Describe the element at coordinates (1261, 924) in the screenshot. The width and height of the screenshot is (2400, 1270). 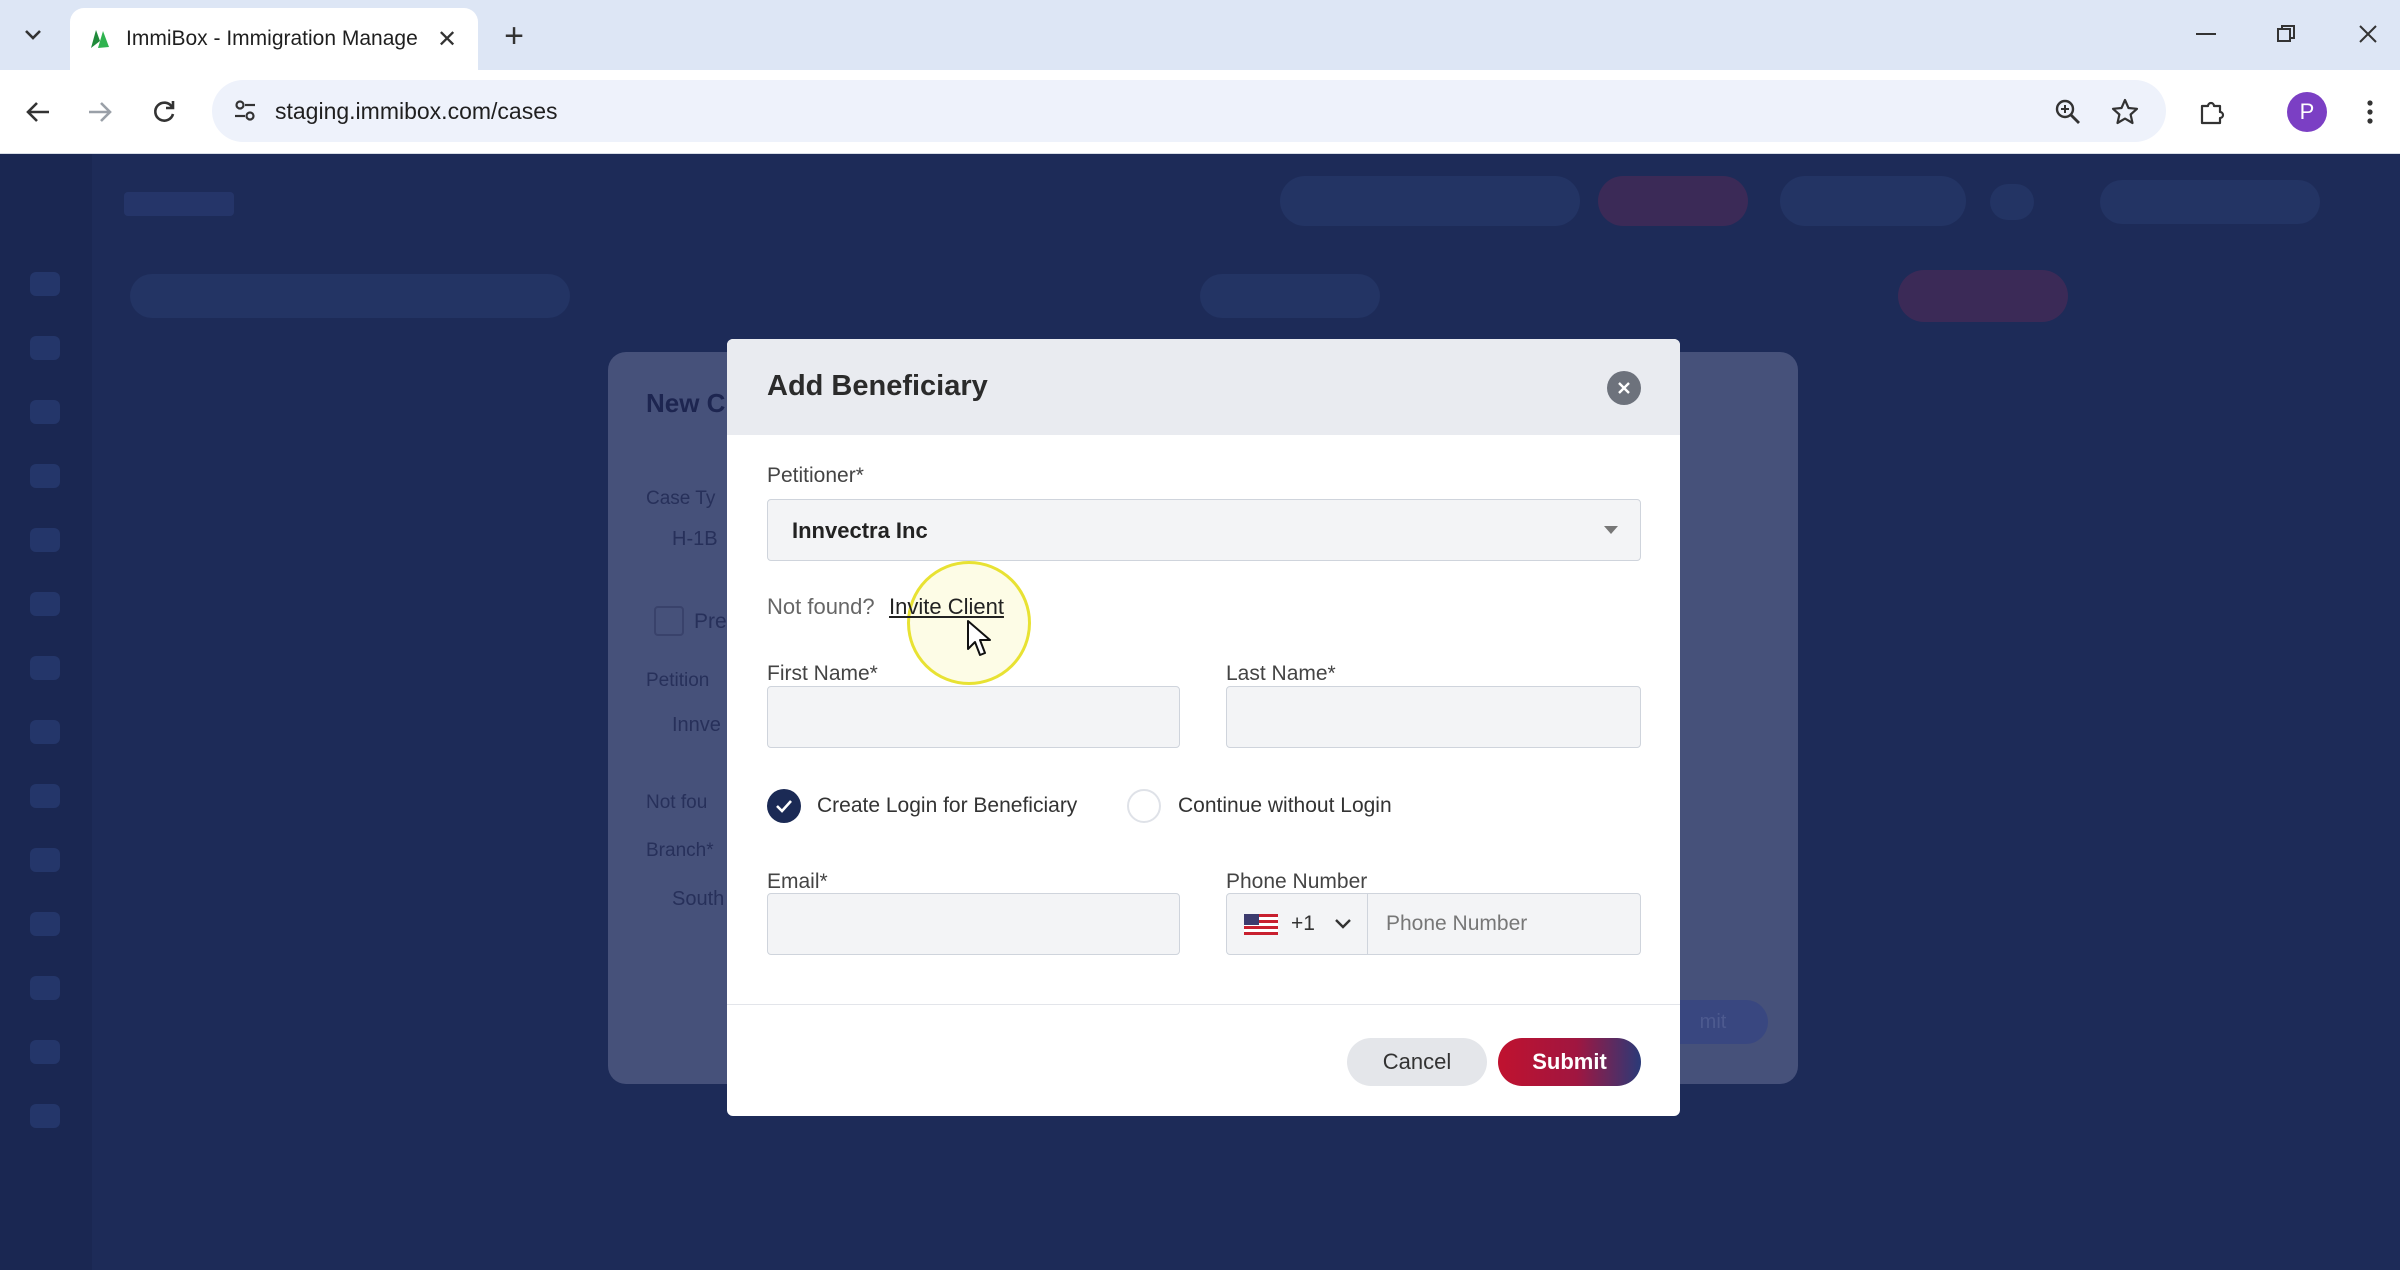
I see `us-flag-icon` at that location.